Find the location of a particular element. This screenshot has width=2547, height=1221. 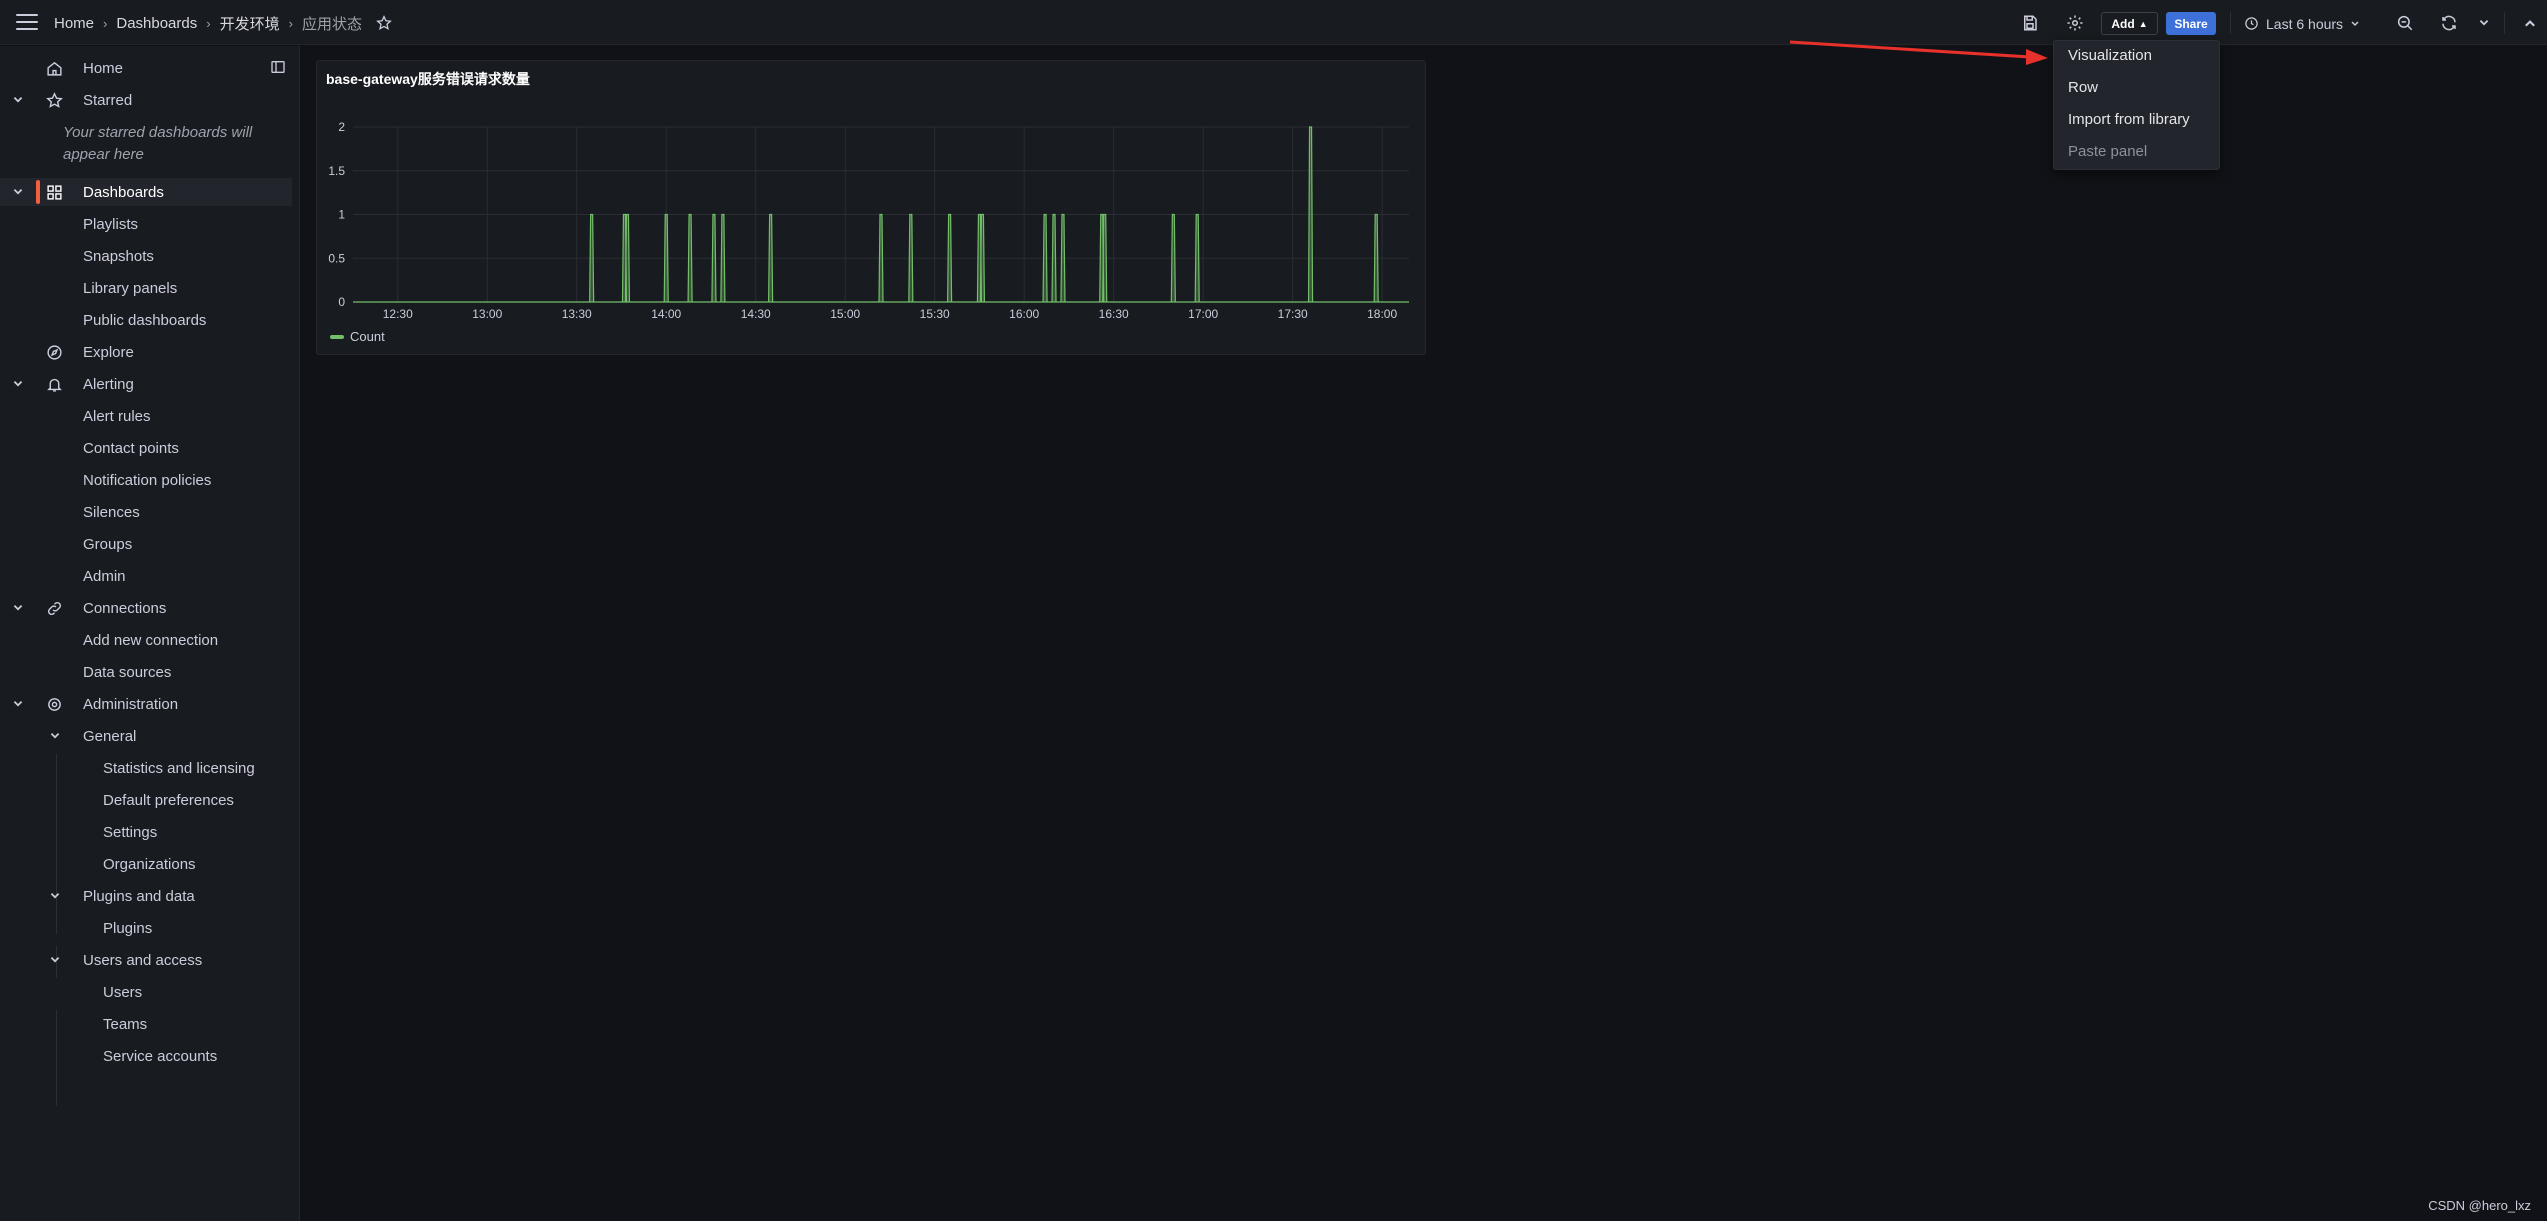

sidebar-item-contact-points: Contact points is located at coordinates (146, 448).